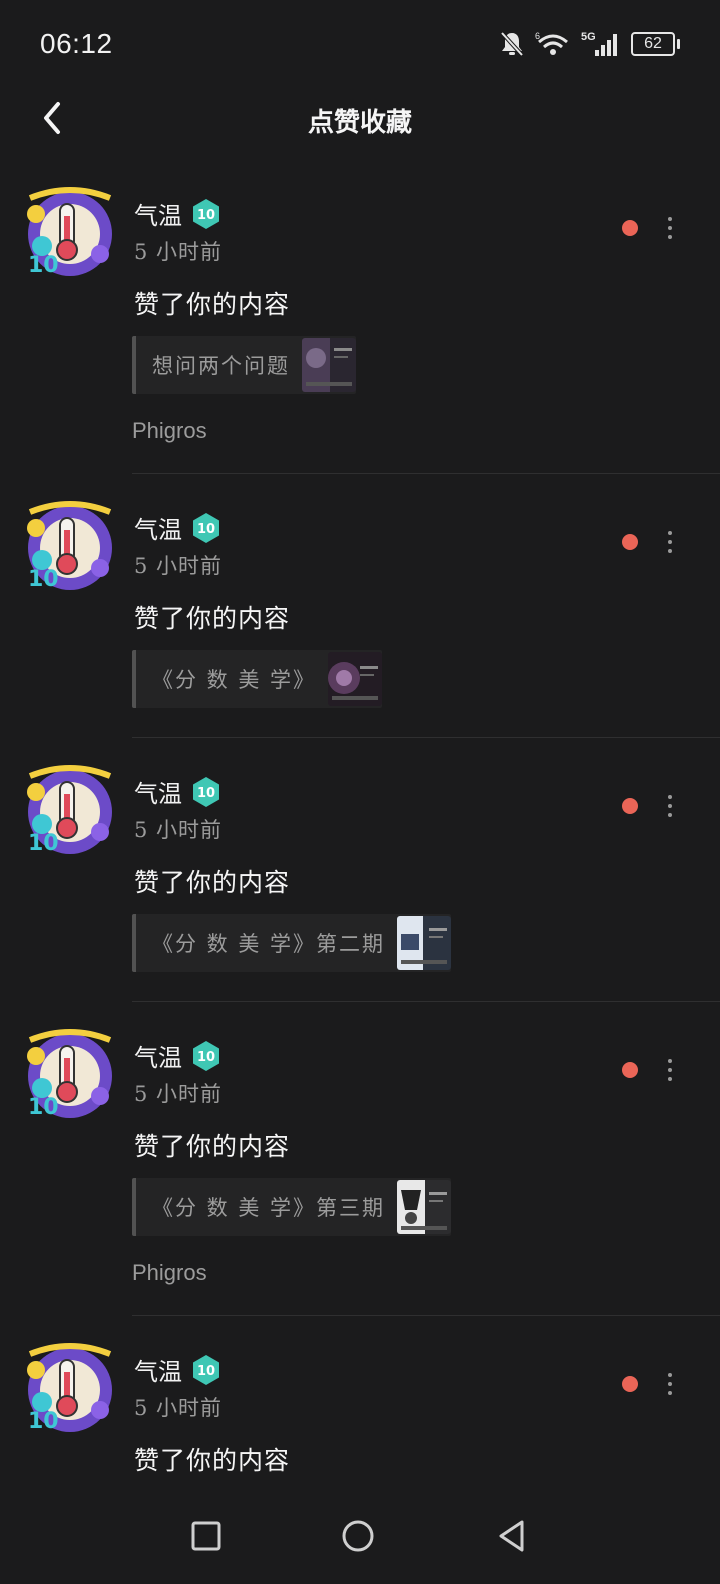 The height and width of the screenshot is (1584, 720). Describe the element at coordinates (653, 44) in the screenshot. I see `battery-level: 62` at that location.